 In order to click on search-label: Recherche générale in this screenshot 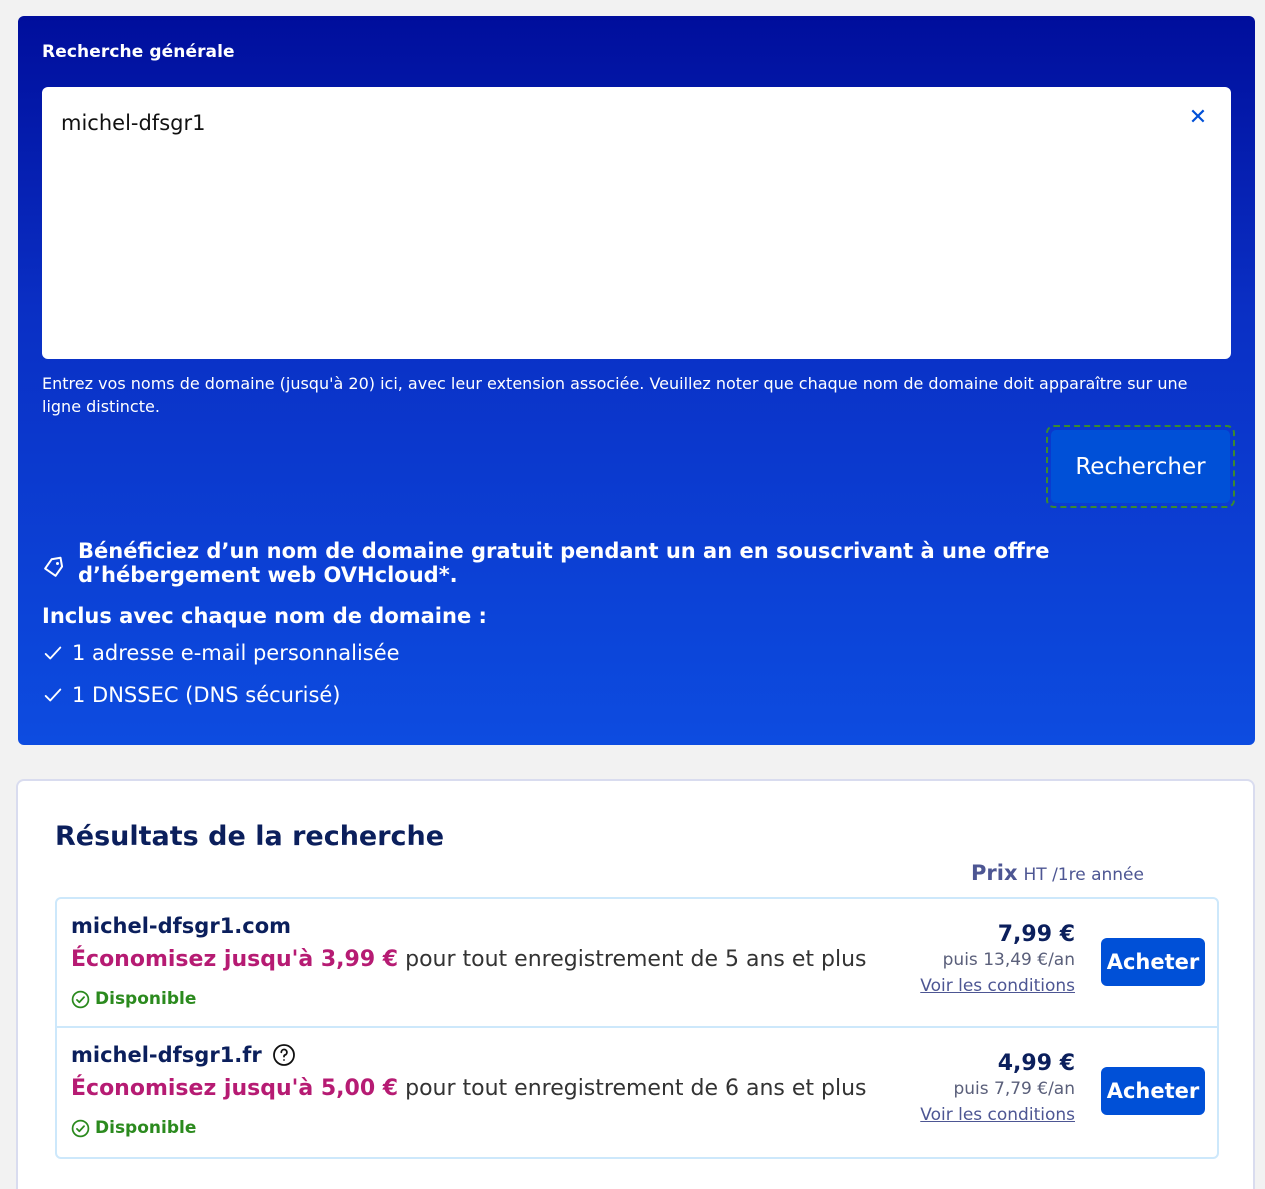, I will do `click(138, 52)`.